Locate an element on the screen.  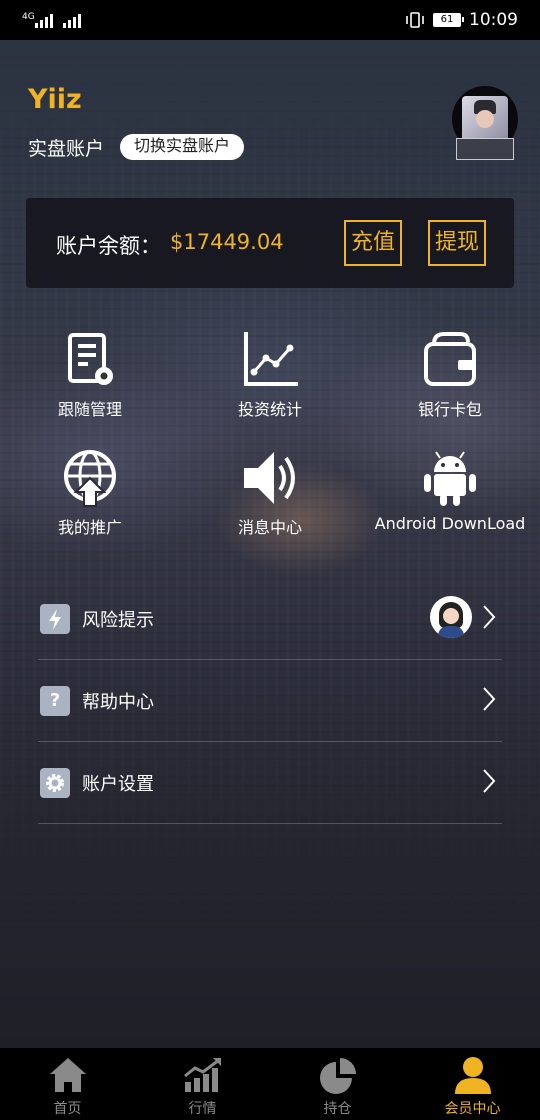
bottom-tab-bar: 首页 行情 持仓 会员中心 is located at coordinates (270, 1084).